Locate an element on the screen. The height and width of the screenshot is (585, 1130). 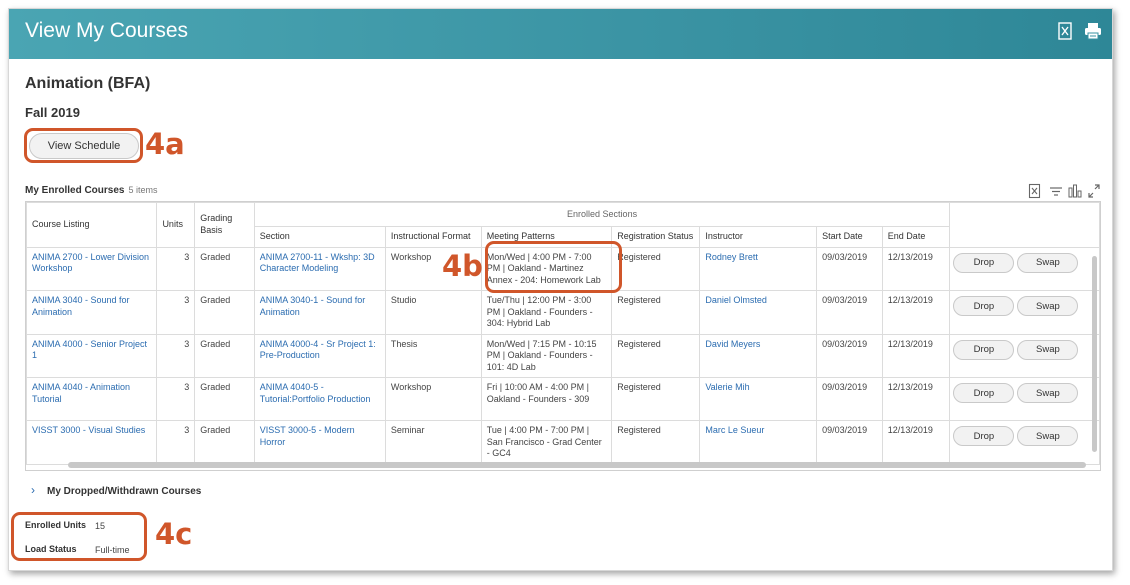
grid-export-excel-icon is located at coordinates (1035, 191).